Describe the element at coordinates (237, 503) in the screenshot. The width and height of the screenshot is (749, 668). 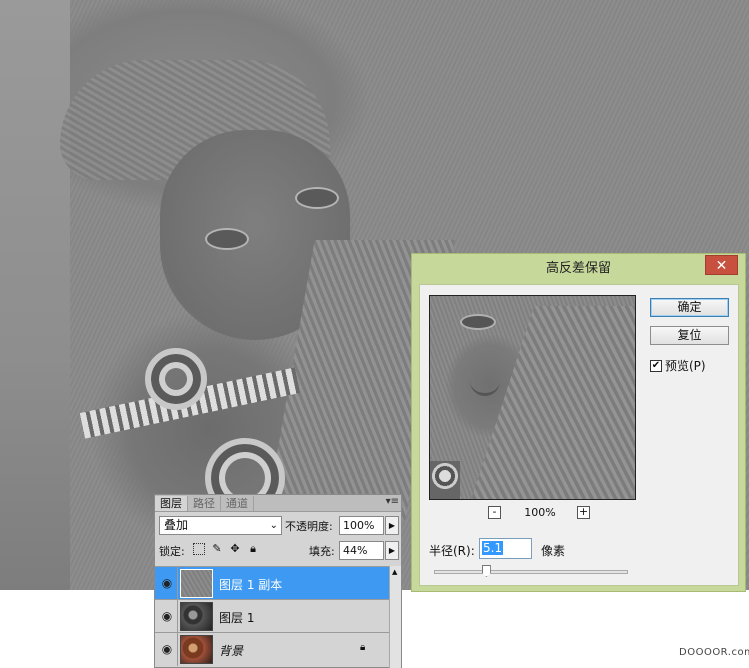
I see `tab-channels: 通道` at that location.